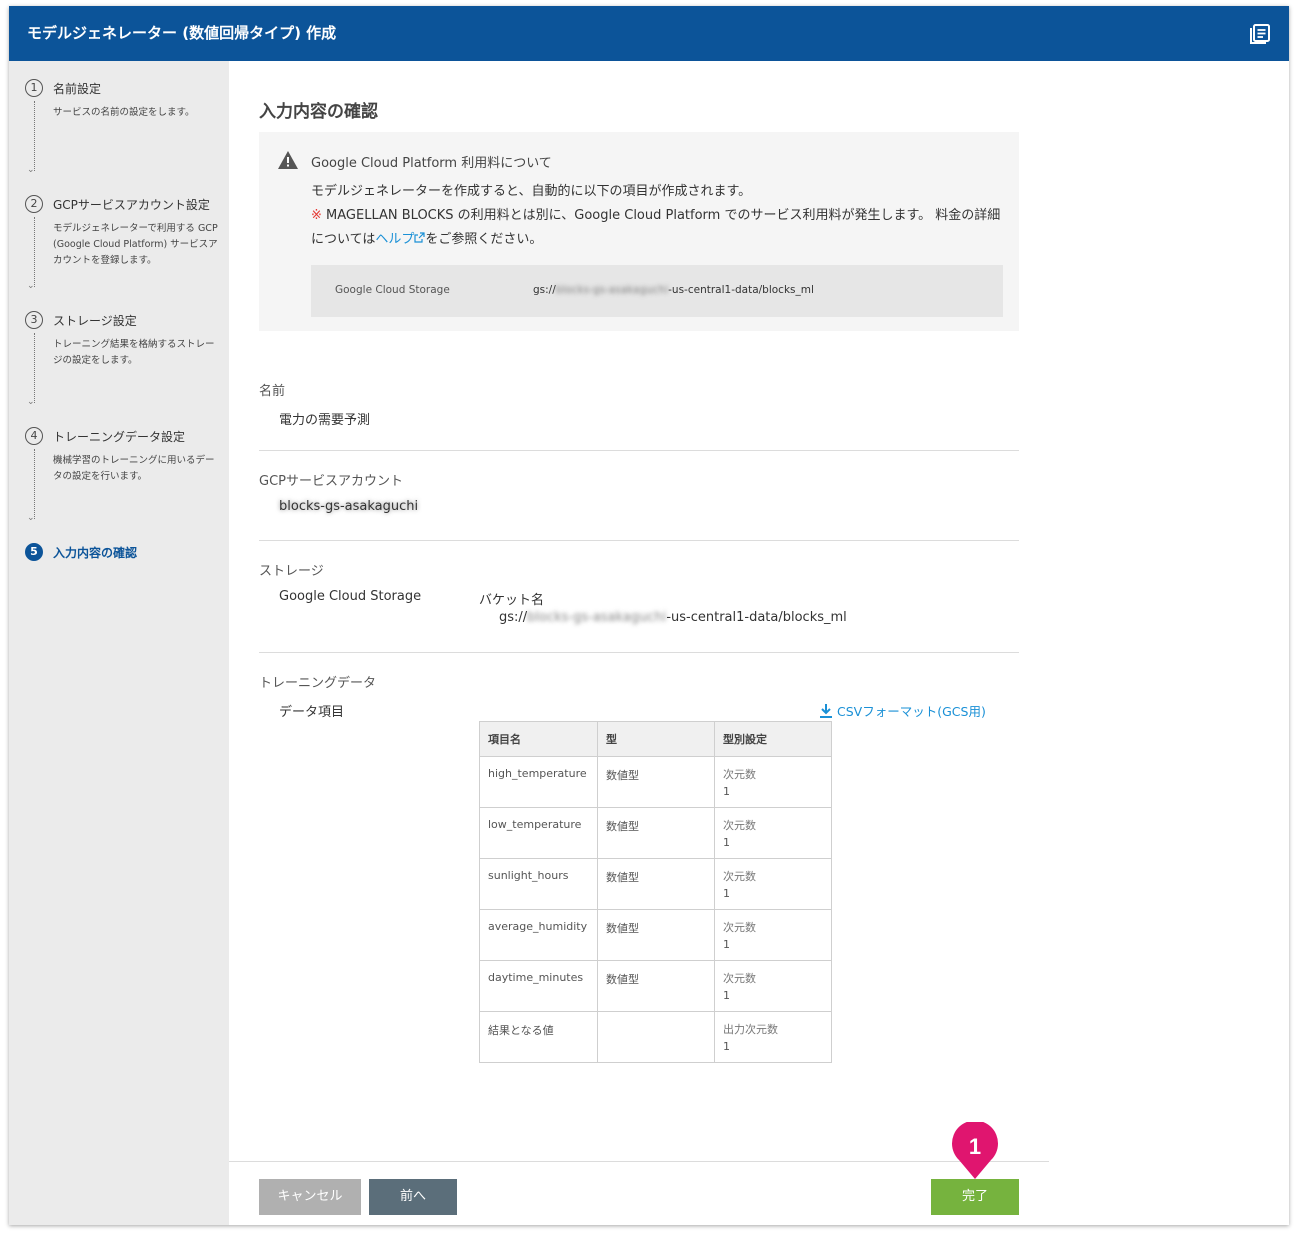 This screenshot has height=1238, width=1298. I want to click on notice-line-2-end: をご参照ください。, so click(484, 239).